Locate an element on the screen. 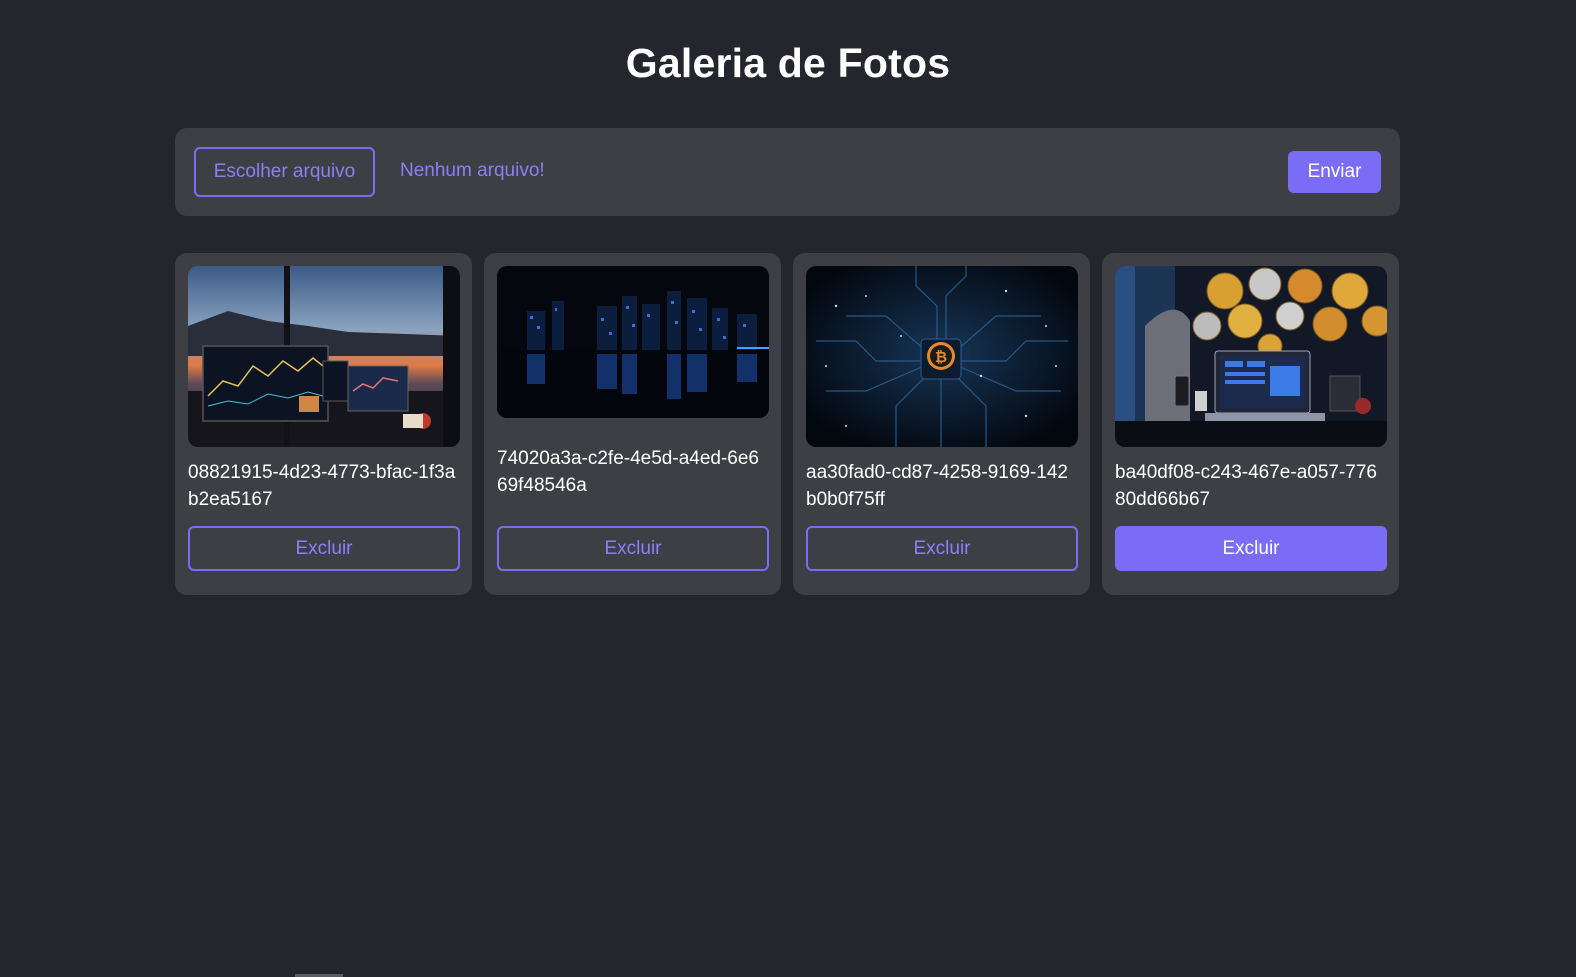 The height and width of the screenshot is (977, 1576). send-button: Enviar is located at coordinates (1334, 172).